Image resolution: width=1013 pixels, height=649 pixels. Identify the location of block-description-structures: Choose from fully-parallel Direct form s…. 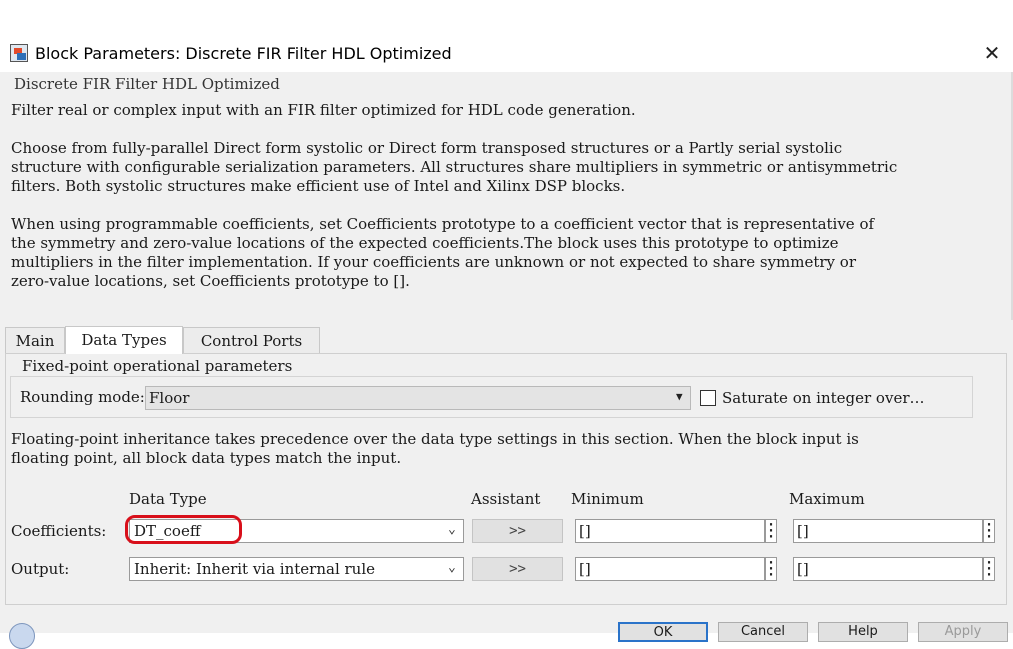
(454, 167).